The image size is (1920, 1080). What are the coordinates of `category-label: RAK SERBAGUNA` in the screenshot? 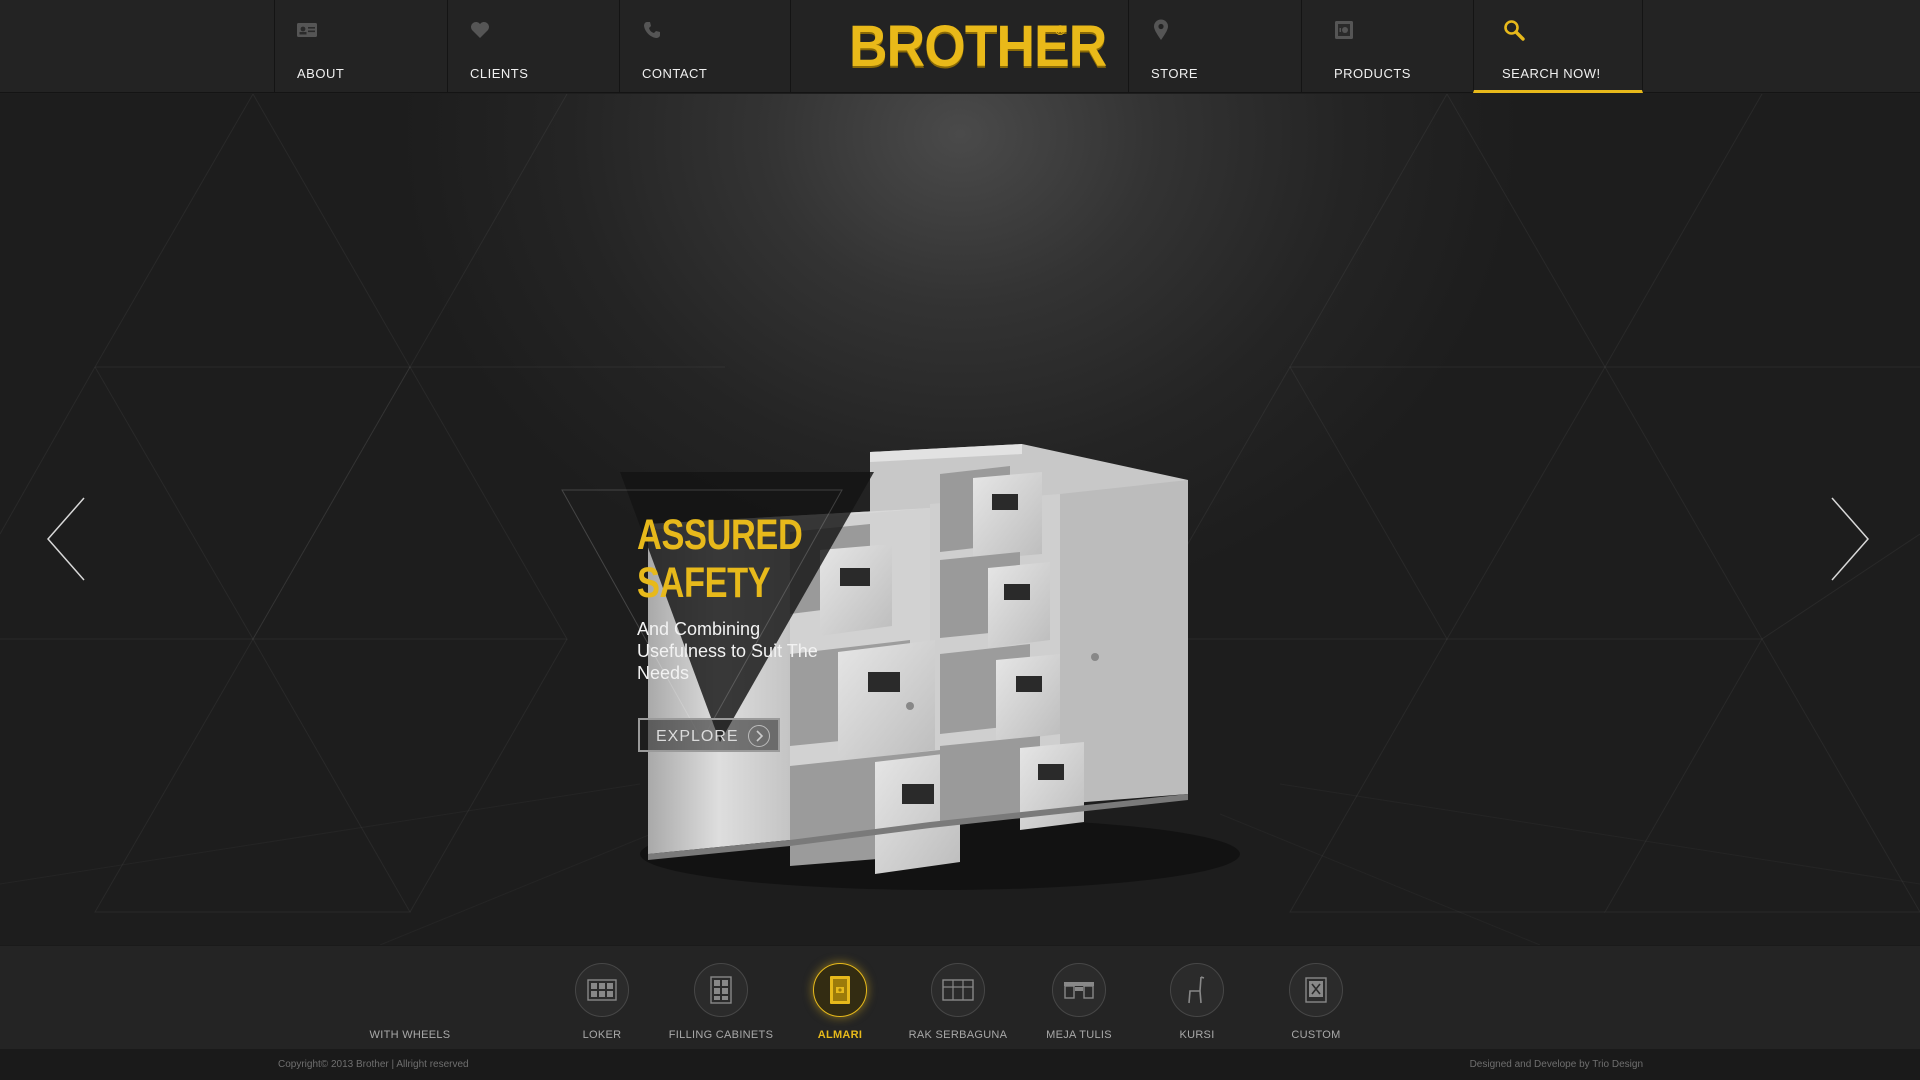 It's located at (958, 1035).